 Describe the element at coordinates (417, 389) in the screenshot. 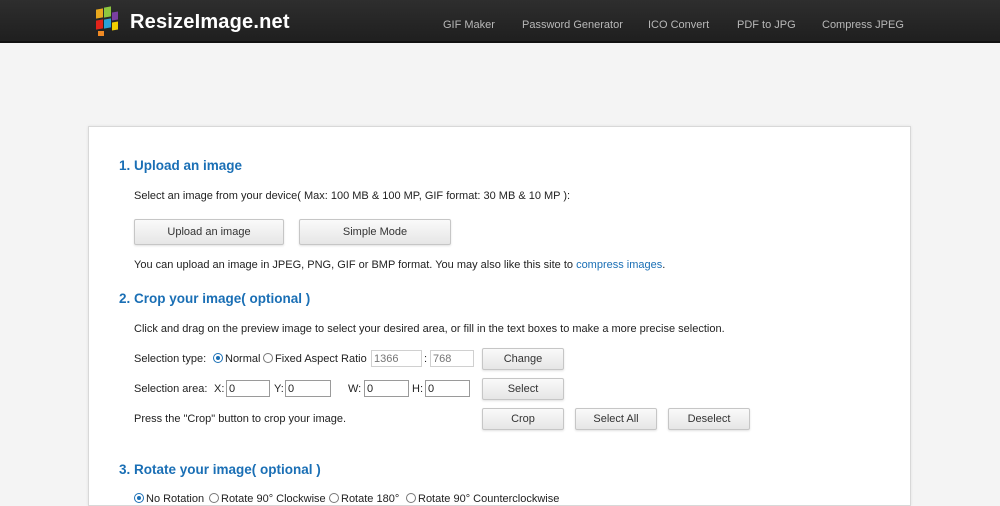

I see `h-label: H:` at that location.